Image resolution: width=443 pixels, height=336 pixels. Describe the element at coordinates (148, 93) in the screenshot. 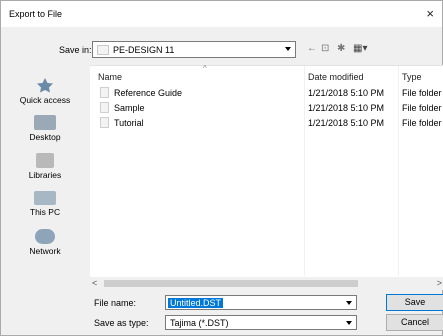

I see `item-name: Reference Guide` at that location.